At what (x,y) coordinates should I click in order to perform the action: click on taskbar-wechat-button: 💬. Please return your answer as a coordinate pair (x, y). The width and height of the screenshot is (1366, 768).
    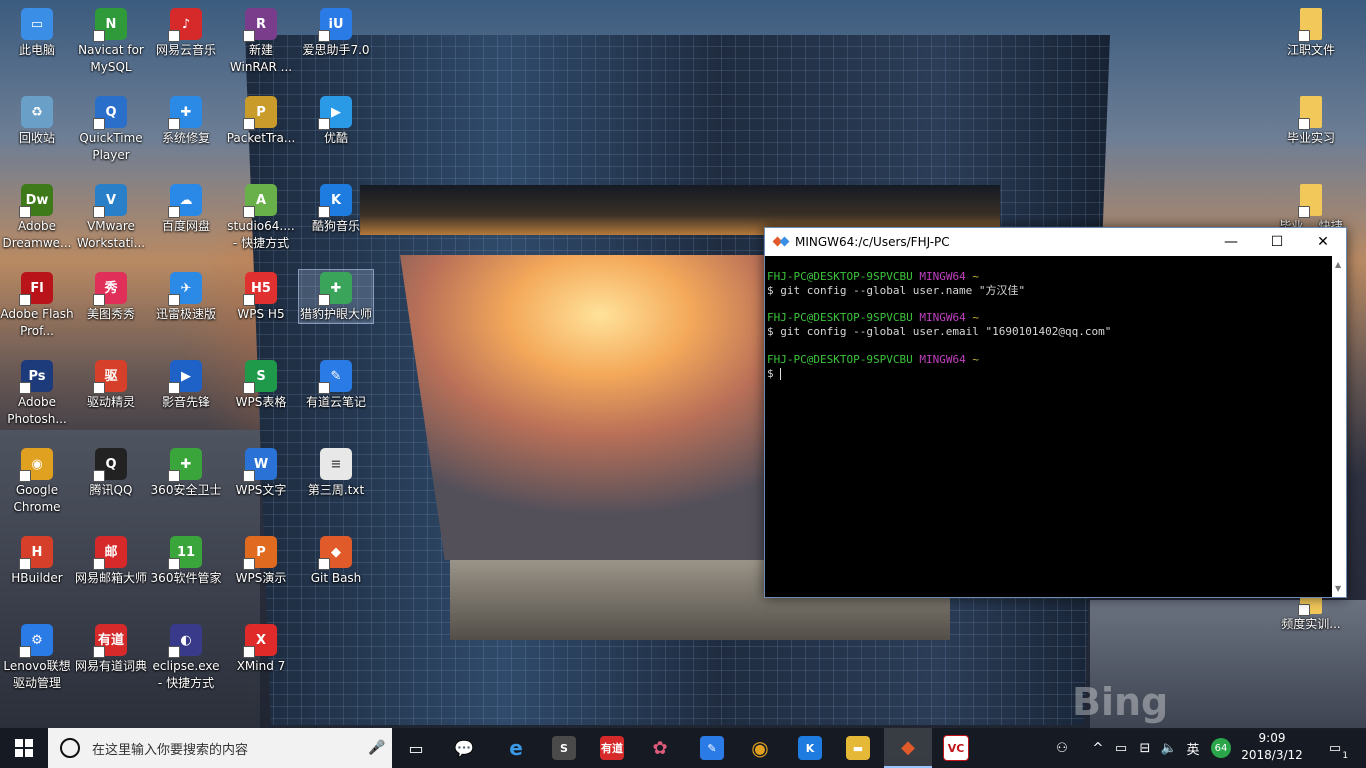
    Looking at the image, I should click on (464, 748).